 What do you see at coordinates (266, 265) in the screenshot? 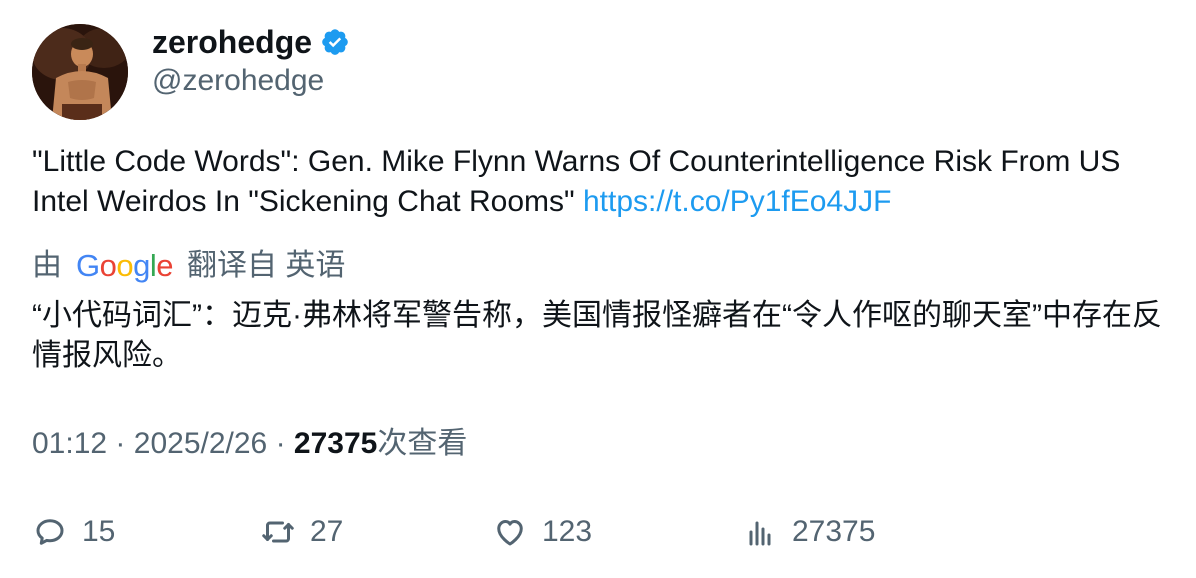
I see `translation-suffix: 翻译自 英语` at bounding box center [266, 265].